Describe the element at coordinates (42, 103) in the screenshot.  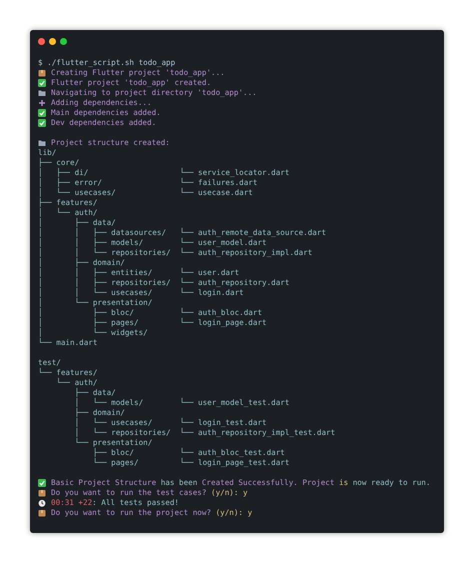
I see `plus-icon` at that location.